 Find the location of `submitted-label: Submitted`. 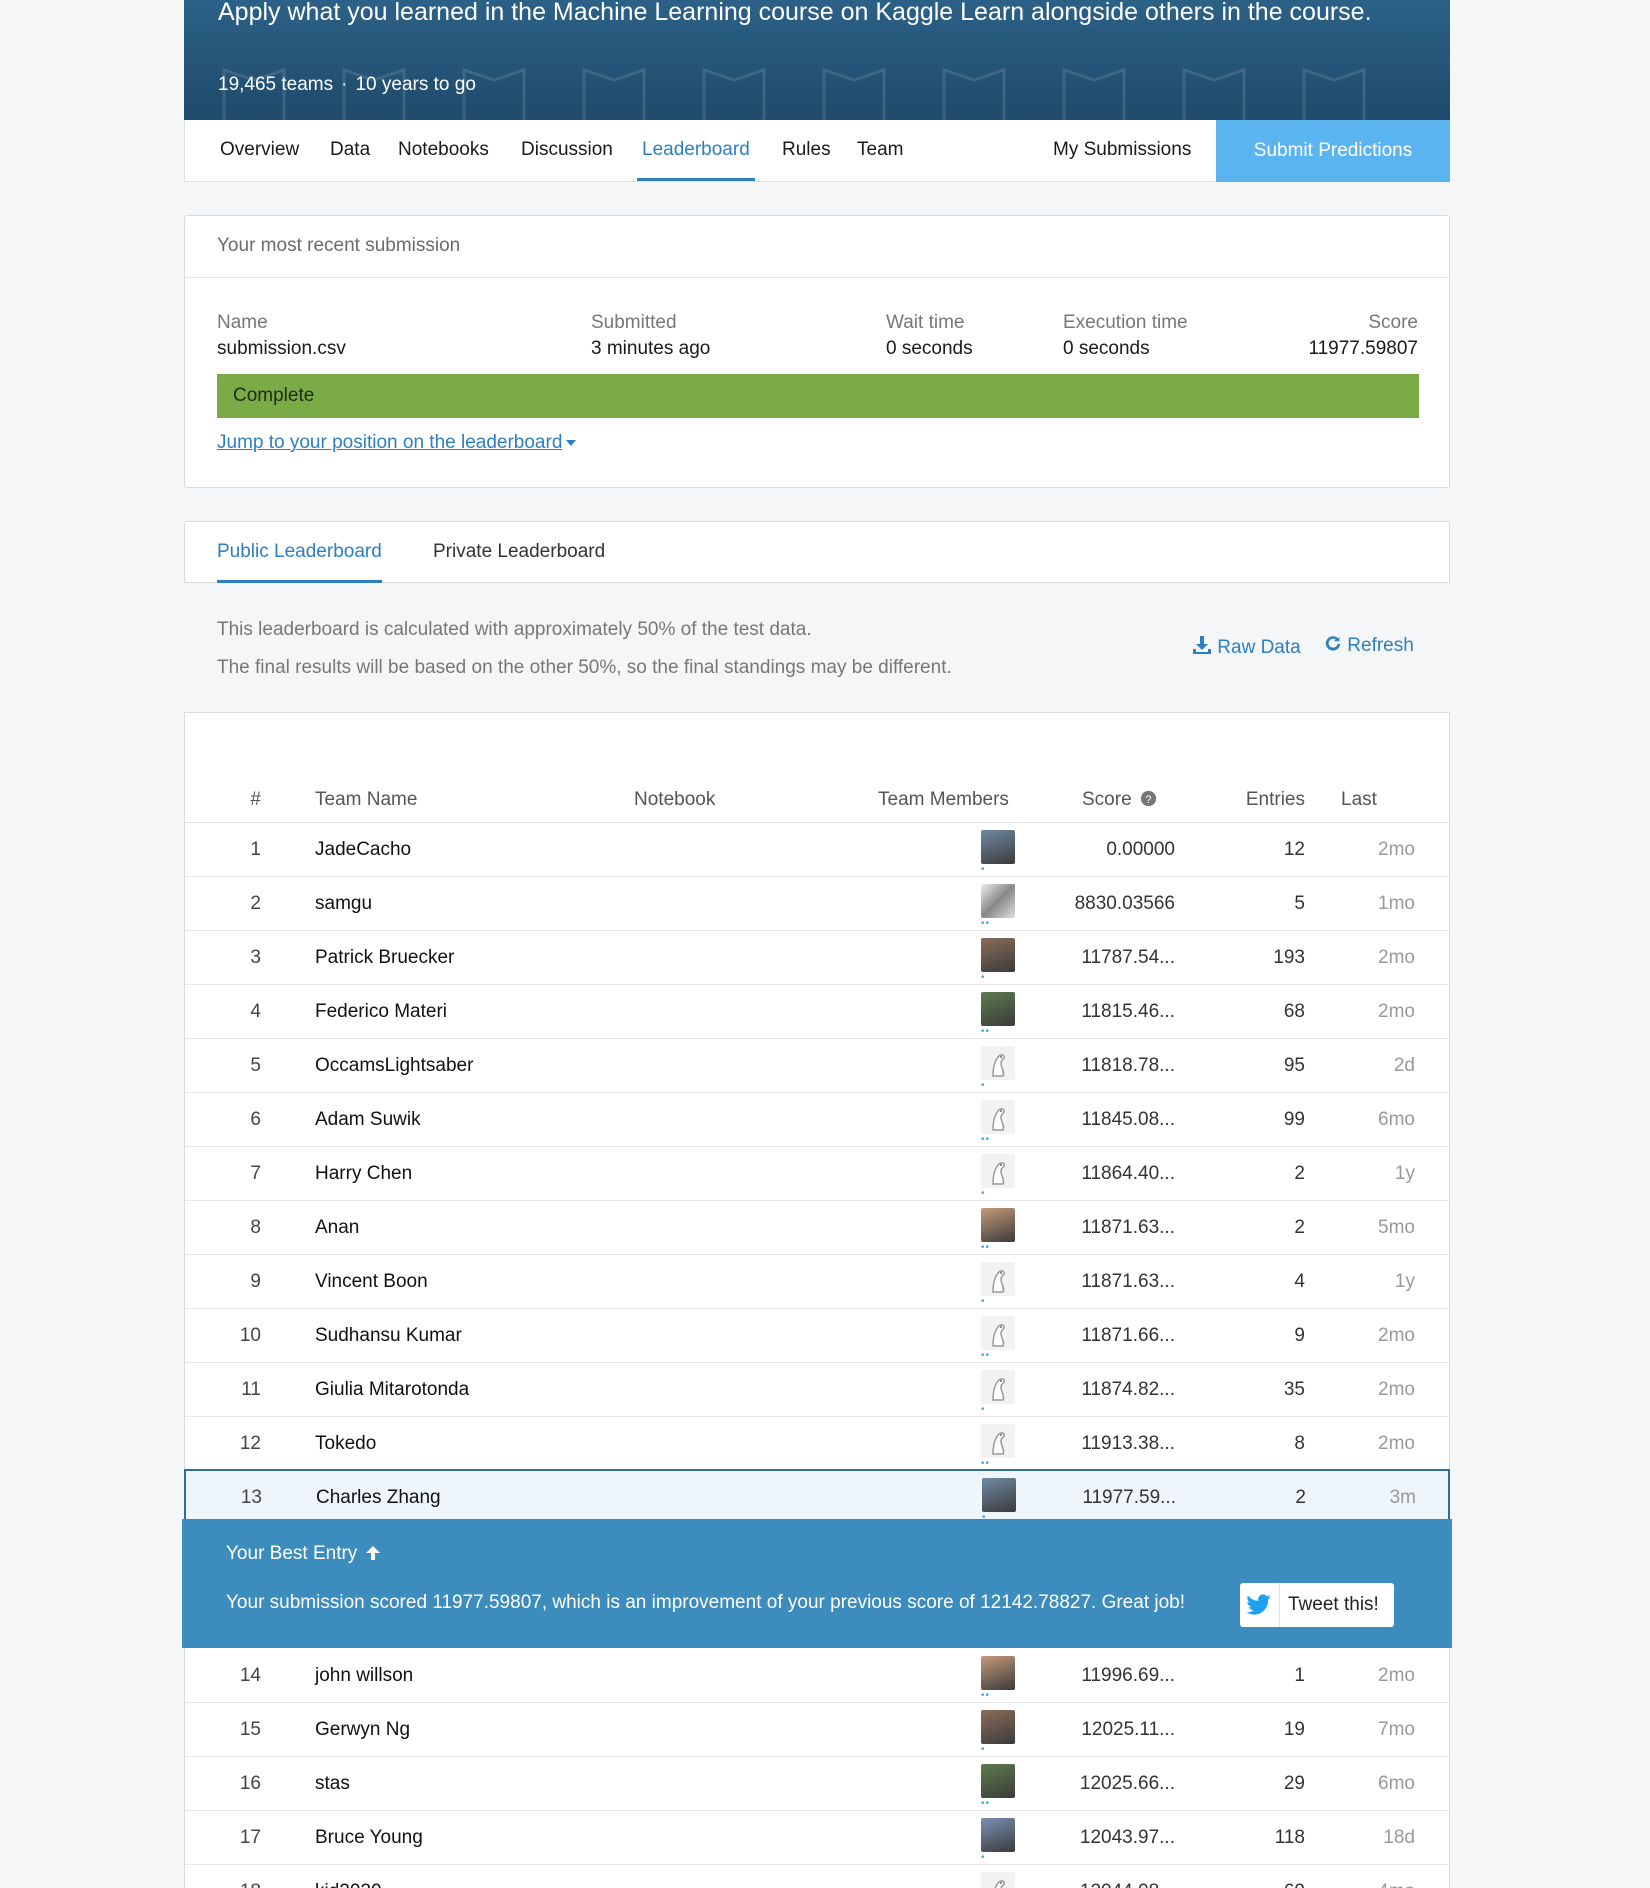

submitted-label: Submitted is located at coordinates (634, 322).